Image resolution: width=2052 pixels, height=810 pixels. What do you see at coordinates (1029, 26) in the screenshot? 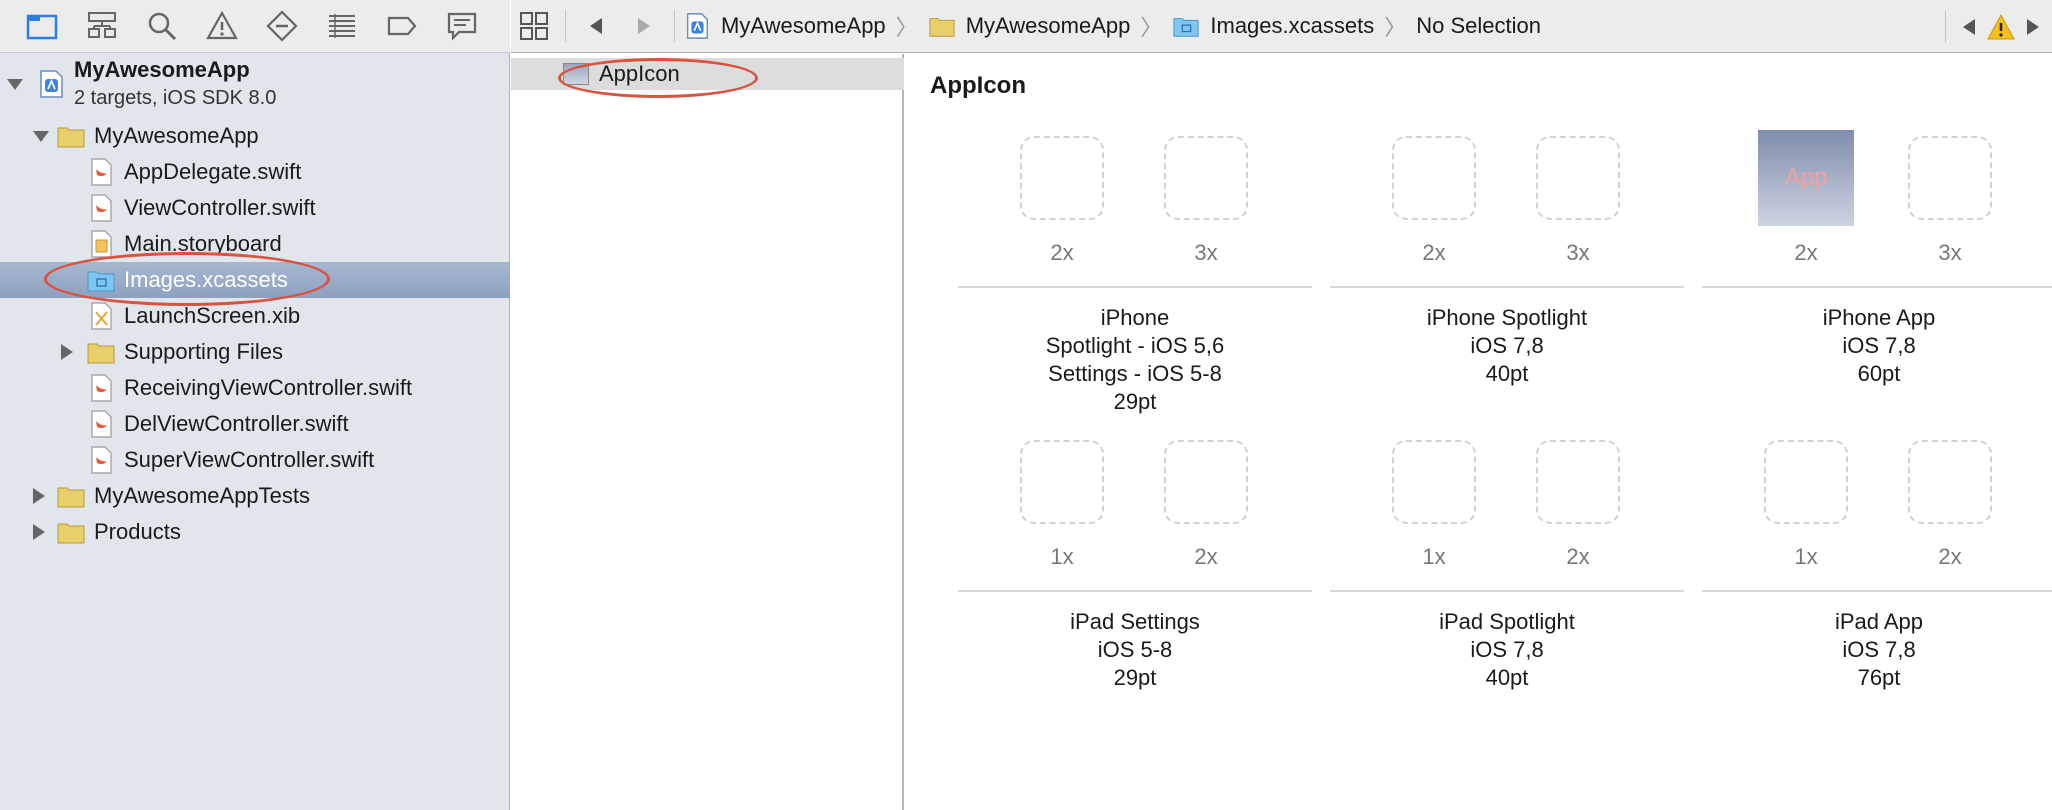
I see `breadcrumb-folder: MyAwesomeApp` at bounding box center [1029, 26].